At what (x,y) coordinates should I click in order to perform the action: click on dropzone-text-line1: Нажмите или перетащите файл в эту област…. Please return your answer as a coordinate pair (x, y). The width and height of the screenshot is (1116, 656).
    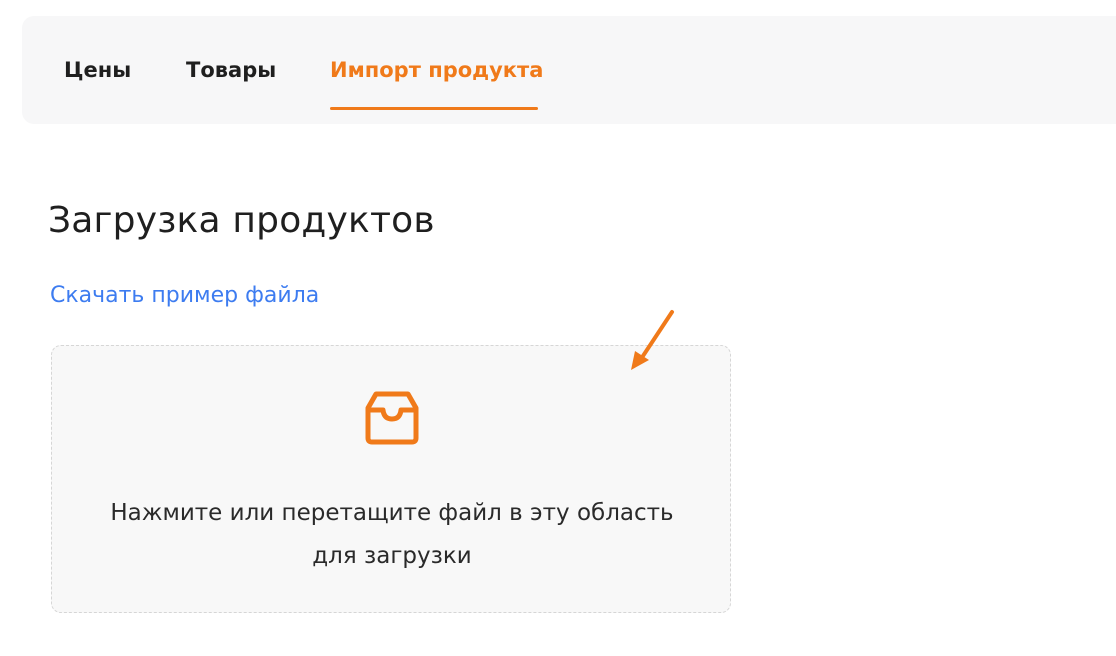
    Looking at the image, I should click on (392, 513).